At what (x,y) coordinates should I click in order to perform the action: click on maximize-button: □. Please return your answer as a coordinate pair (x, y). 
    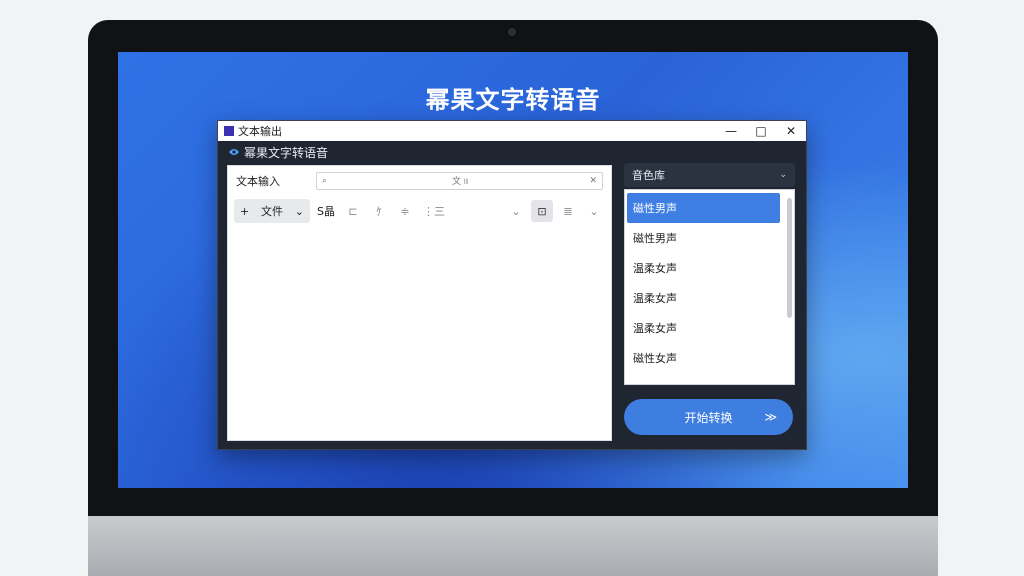
    Looking at the image, I should click on (761, 131).